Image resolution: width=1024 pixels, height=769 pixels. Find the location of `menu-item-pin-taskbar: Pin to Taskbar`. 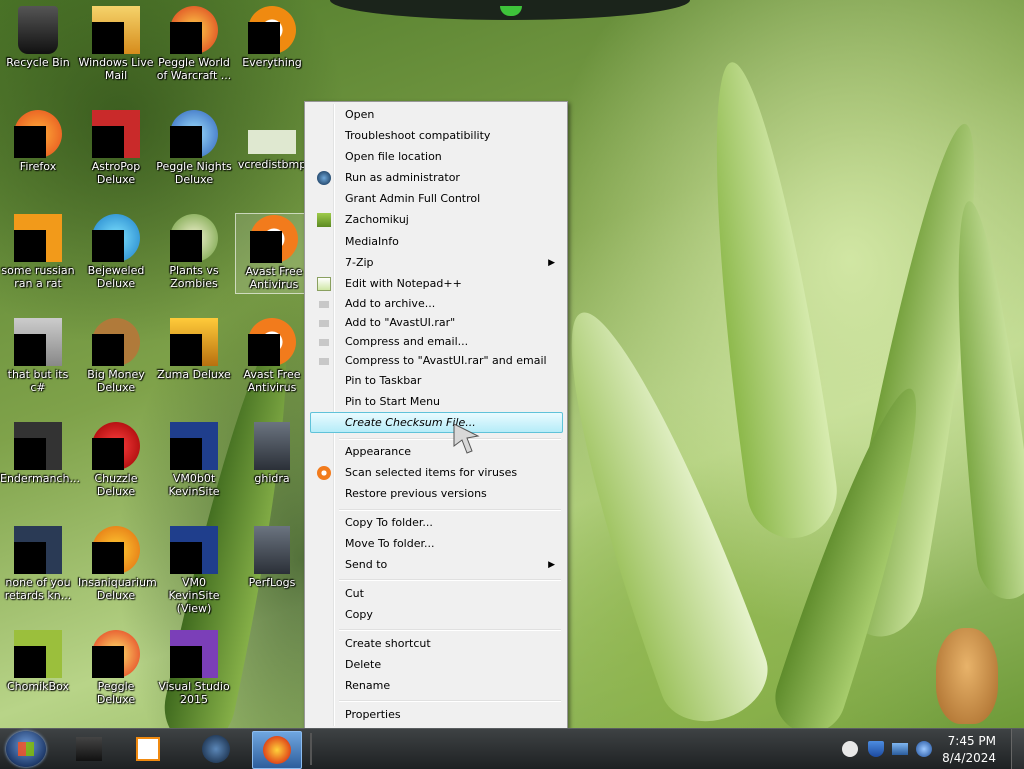

menu-item-pin-taskbar: Pin to Taskbar is located at coordinates (435, 381).